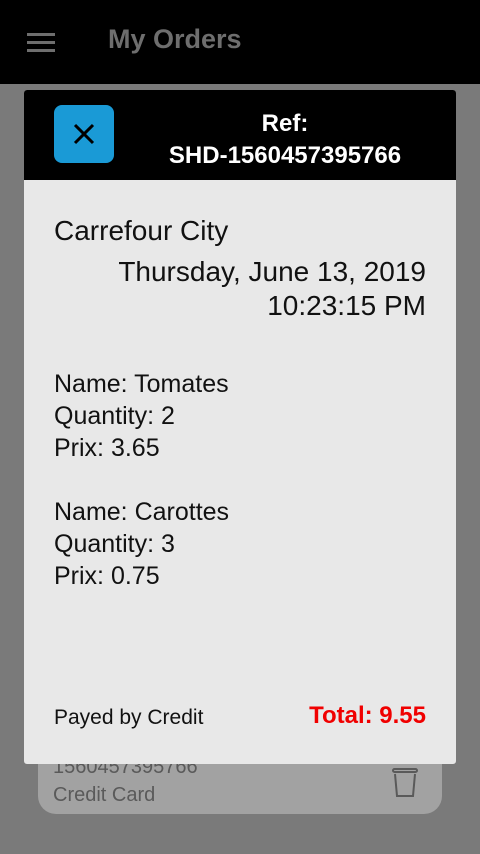  I want to click on ref-value: SHD-1560457395766, so click(285, 155).